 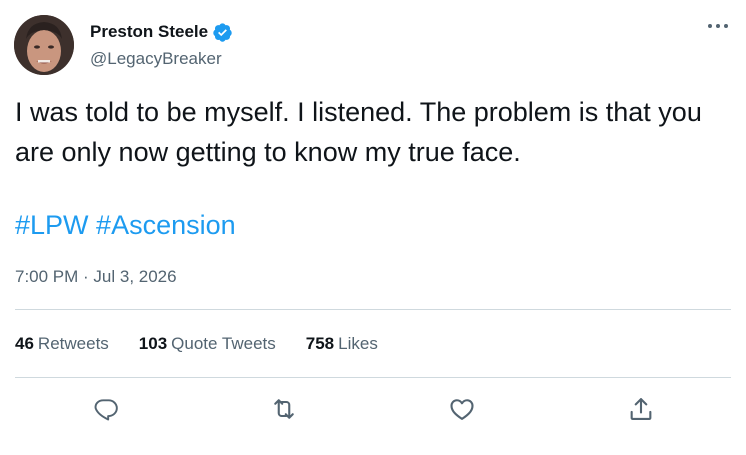 What do you see at coordinates (149, 32) in the screenshot?
I see `display-name: Preston Steele` at bounding box center [149, 32].